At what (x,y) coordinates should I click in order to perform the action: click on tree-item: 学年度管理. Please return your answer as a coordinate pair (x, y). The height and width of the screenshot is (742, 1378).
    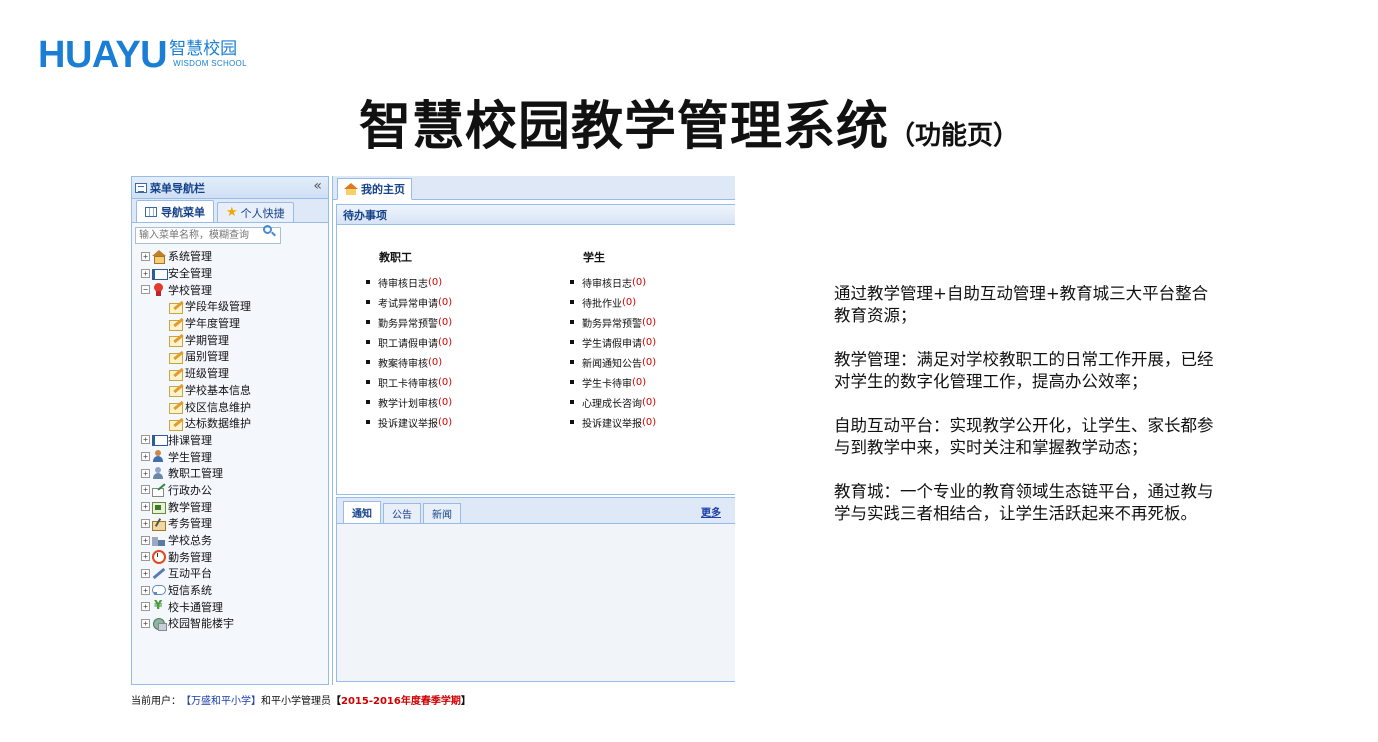
    Looking at the image, I should click on (234, 323).